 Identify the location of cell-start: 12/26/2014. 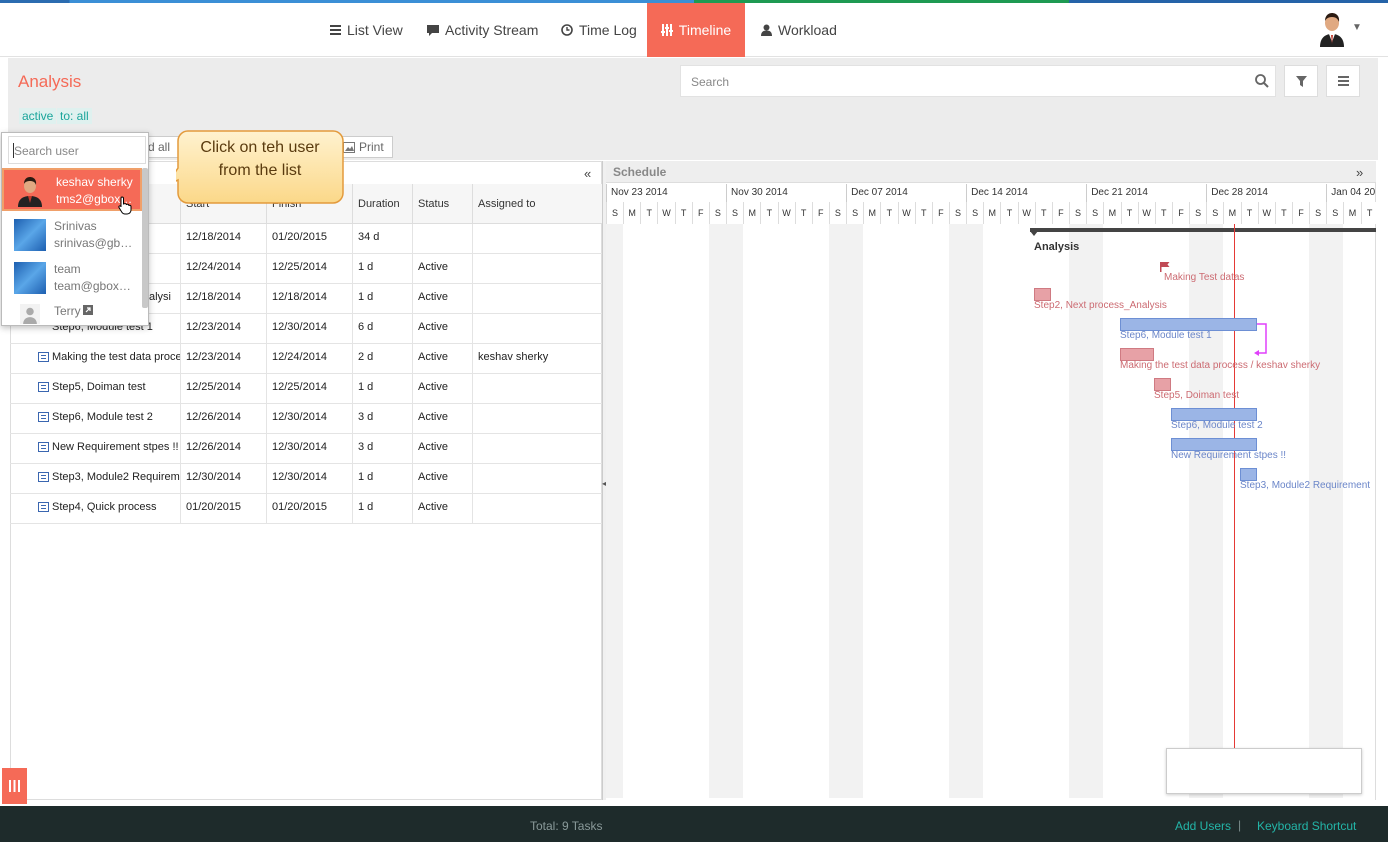
(214, 417).